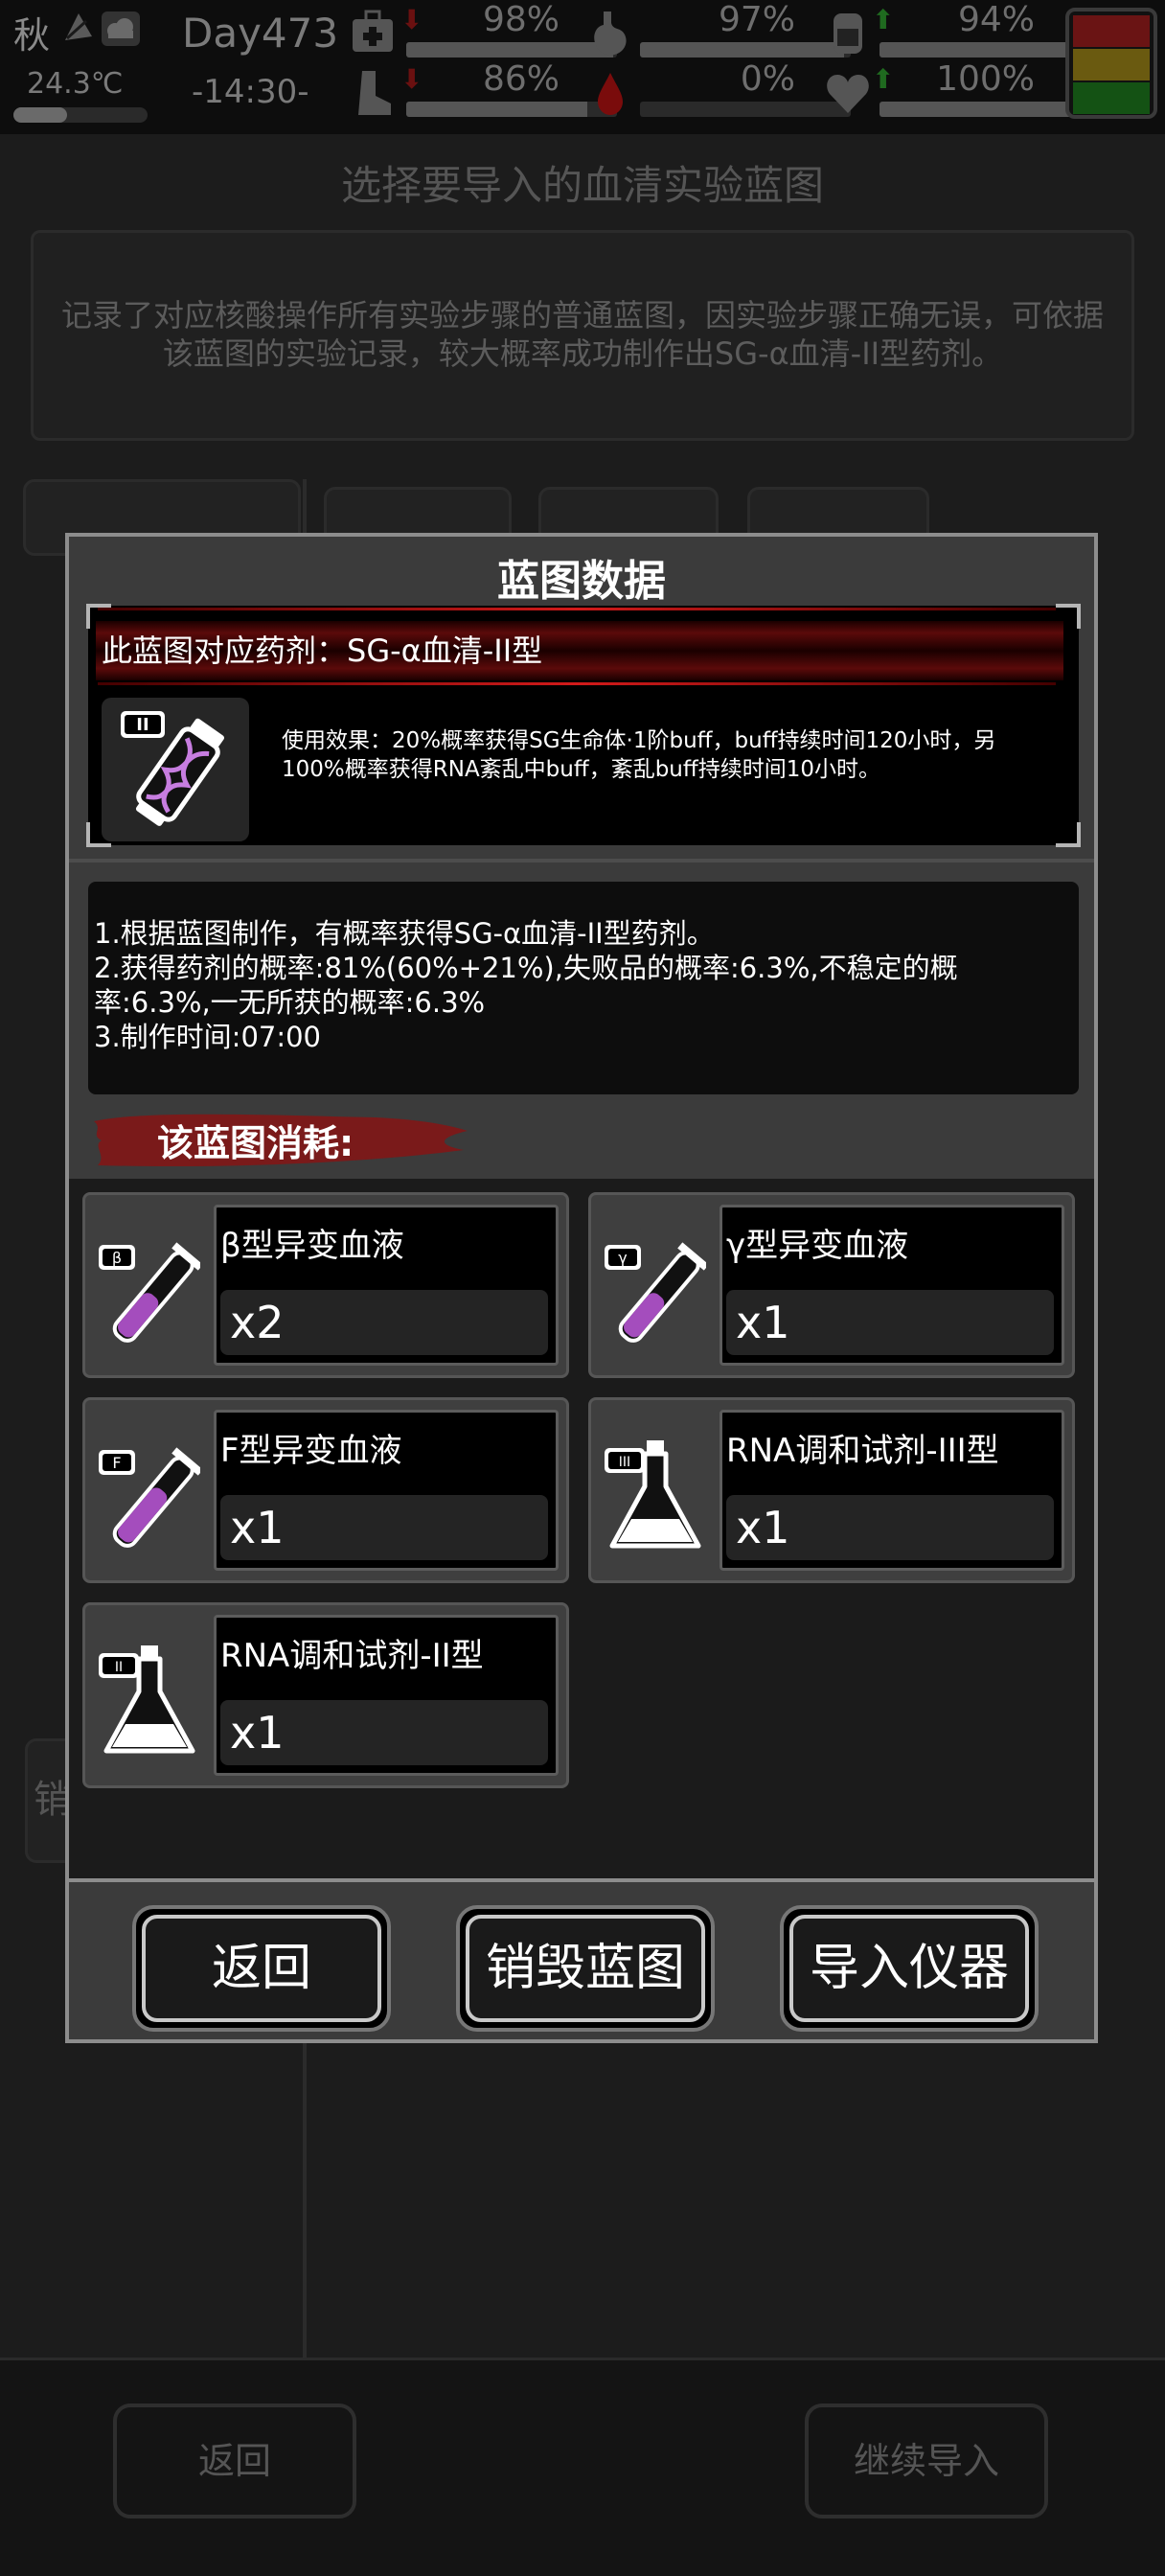 The image size is (1165, 2576). I want to click on test-tube-icon: β, so click(149, 1292).